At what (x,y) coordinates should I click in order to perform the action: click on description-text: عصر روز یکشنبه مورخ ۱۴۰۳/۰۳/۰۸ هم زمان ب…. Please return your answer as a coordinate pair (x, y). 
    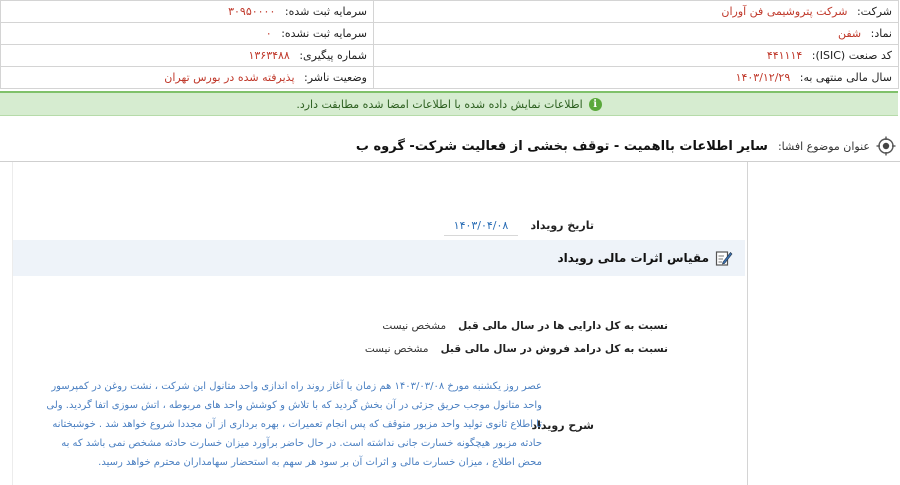
    Looking at the image, I should click on (294, 424).